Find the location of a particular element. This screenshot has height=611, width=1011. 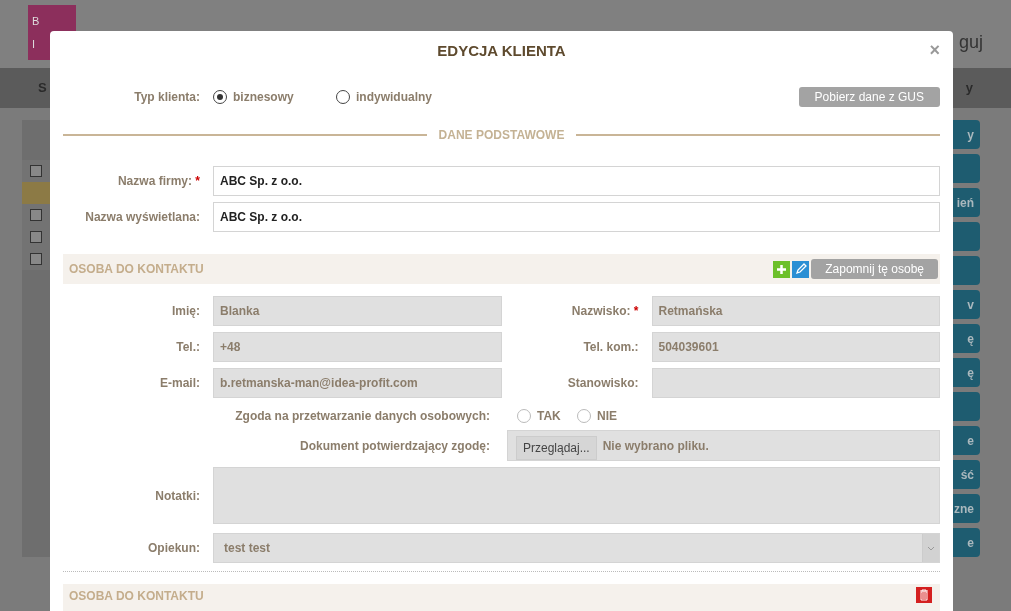

text-field: Blanka is located at coordinates (357, 311).